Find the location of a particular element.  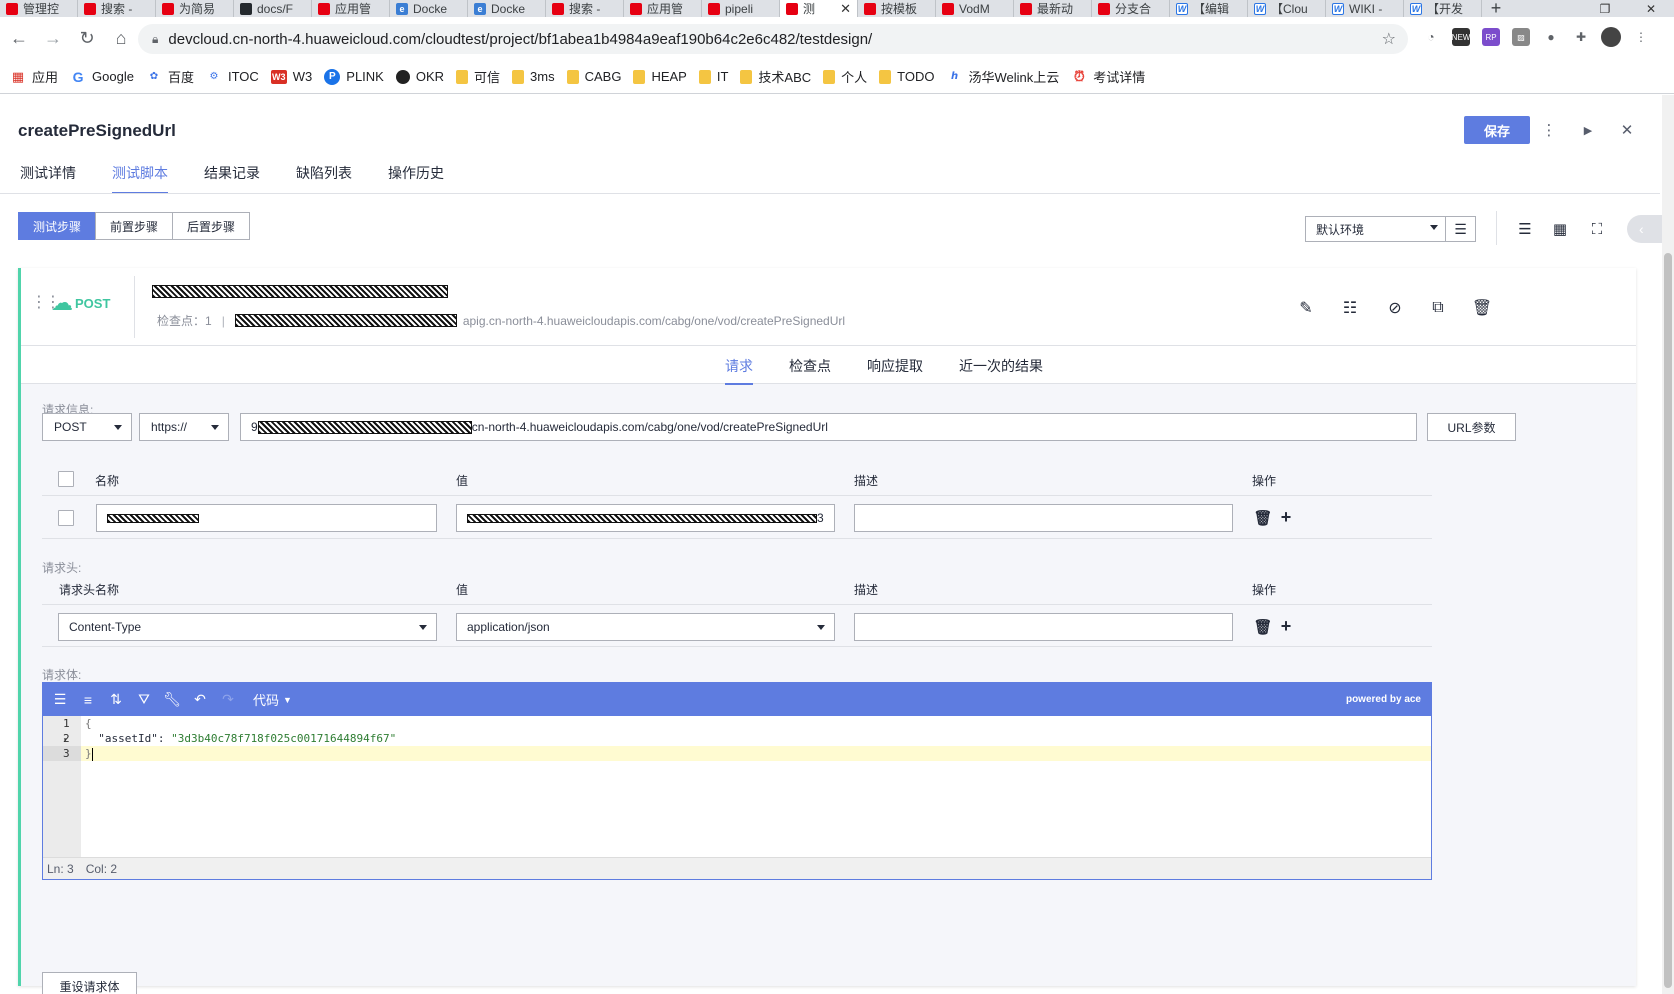

list-view-icon: ☰ is located at coordinates (1525, 229).